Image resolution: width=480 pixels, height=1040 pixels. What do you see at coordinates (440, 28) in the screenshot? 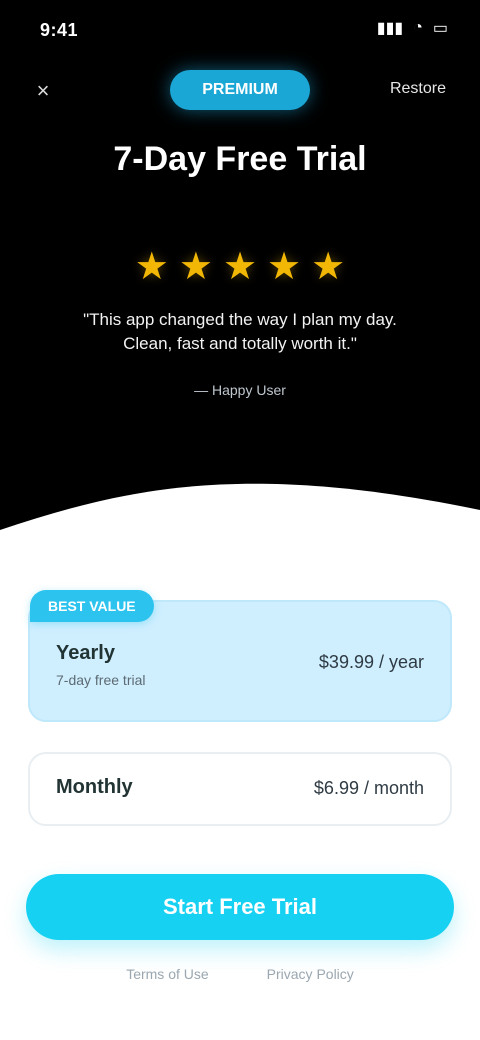
I see `battery-icon: ▭` at bounding box center [440, 28].